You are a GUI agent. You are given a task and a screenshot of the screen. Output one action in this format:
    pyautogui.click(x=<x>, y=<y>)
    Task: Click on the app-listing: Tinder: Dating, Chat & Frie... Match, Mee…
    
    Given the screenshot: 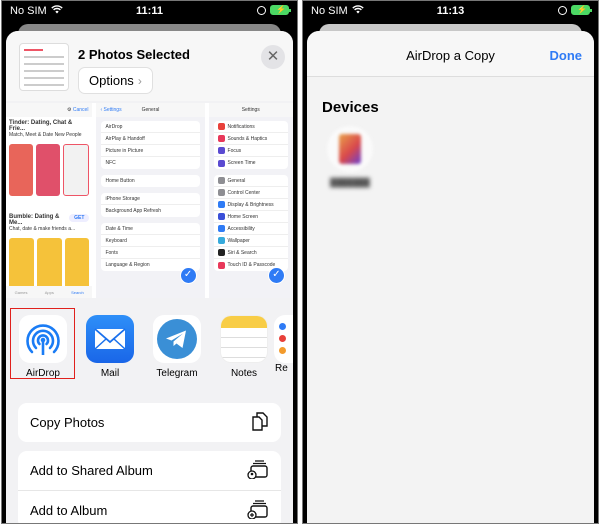 What is the action you would take?
    pyautogui.click(x=49, y=129)
    